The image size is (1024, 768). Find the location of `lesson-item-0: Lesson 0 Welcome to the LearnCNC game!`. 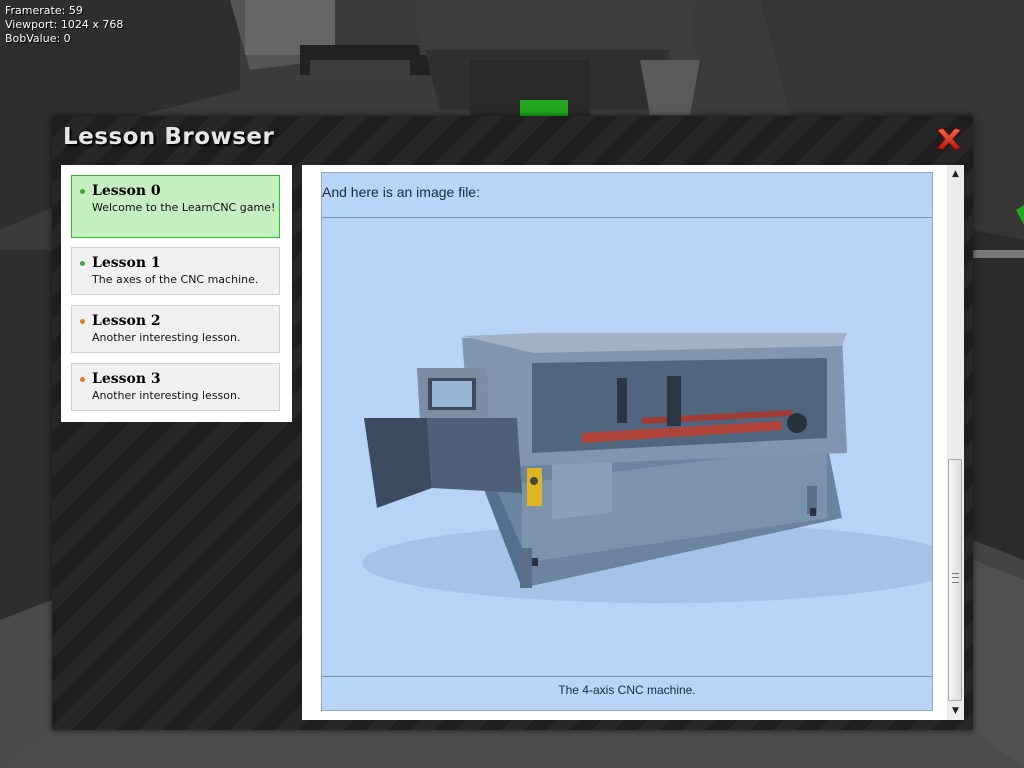

lesson-item-0: Lesson 0 Welcome to the LearnCNC game! is located at coordinates (175, 206).